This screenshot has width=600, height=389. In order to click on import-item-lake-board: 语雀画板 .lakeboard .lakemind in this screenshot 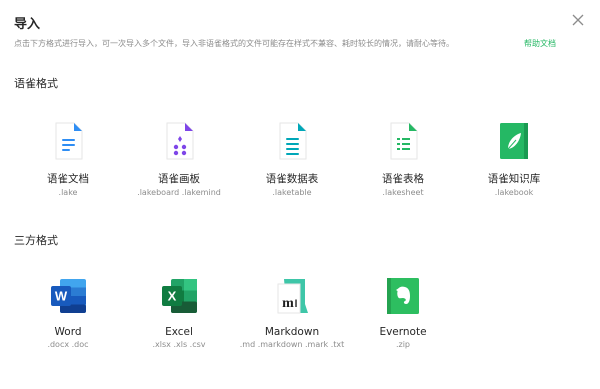, I will do `click(179, 159)`.